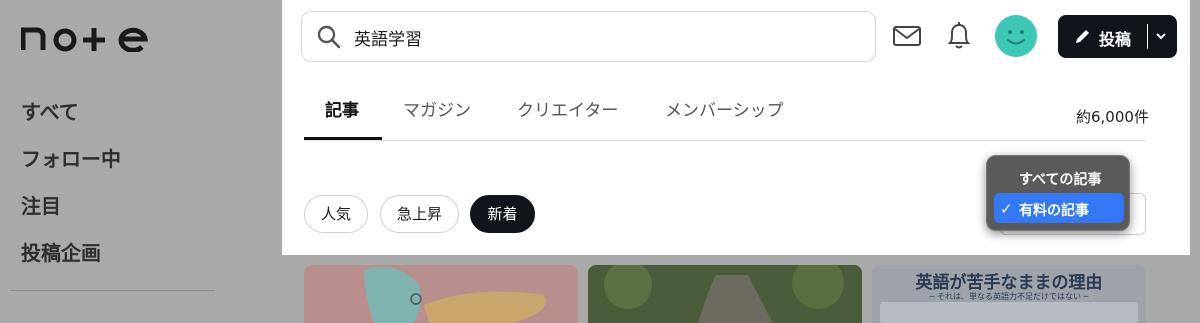 Image resolution: width=1200 pixels, height=323 pixels. I want to click on sidebar-divider, so click(113, 290).